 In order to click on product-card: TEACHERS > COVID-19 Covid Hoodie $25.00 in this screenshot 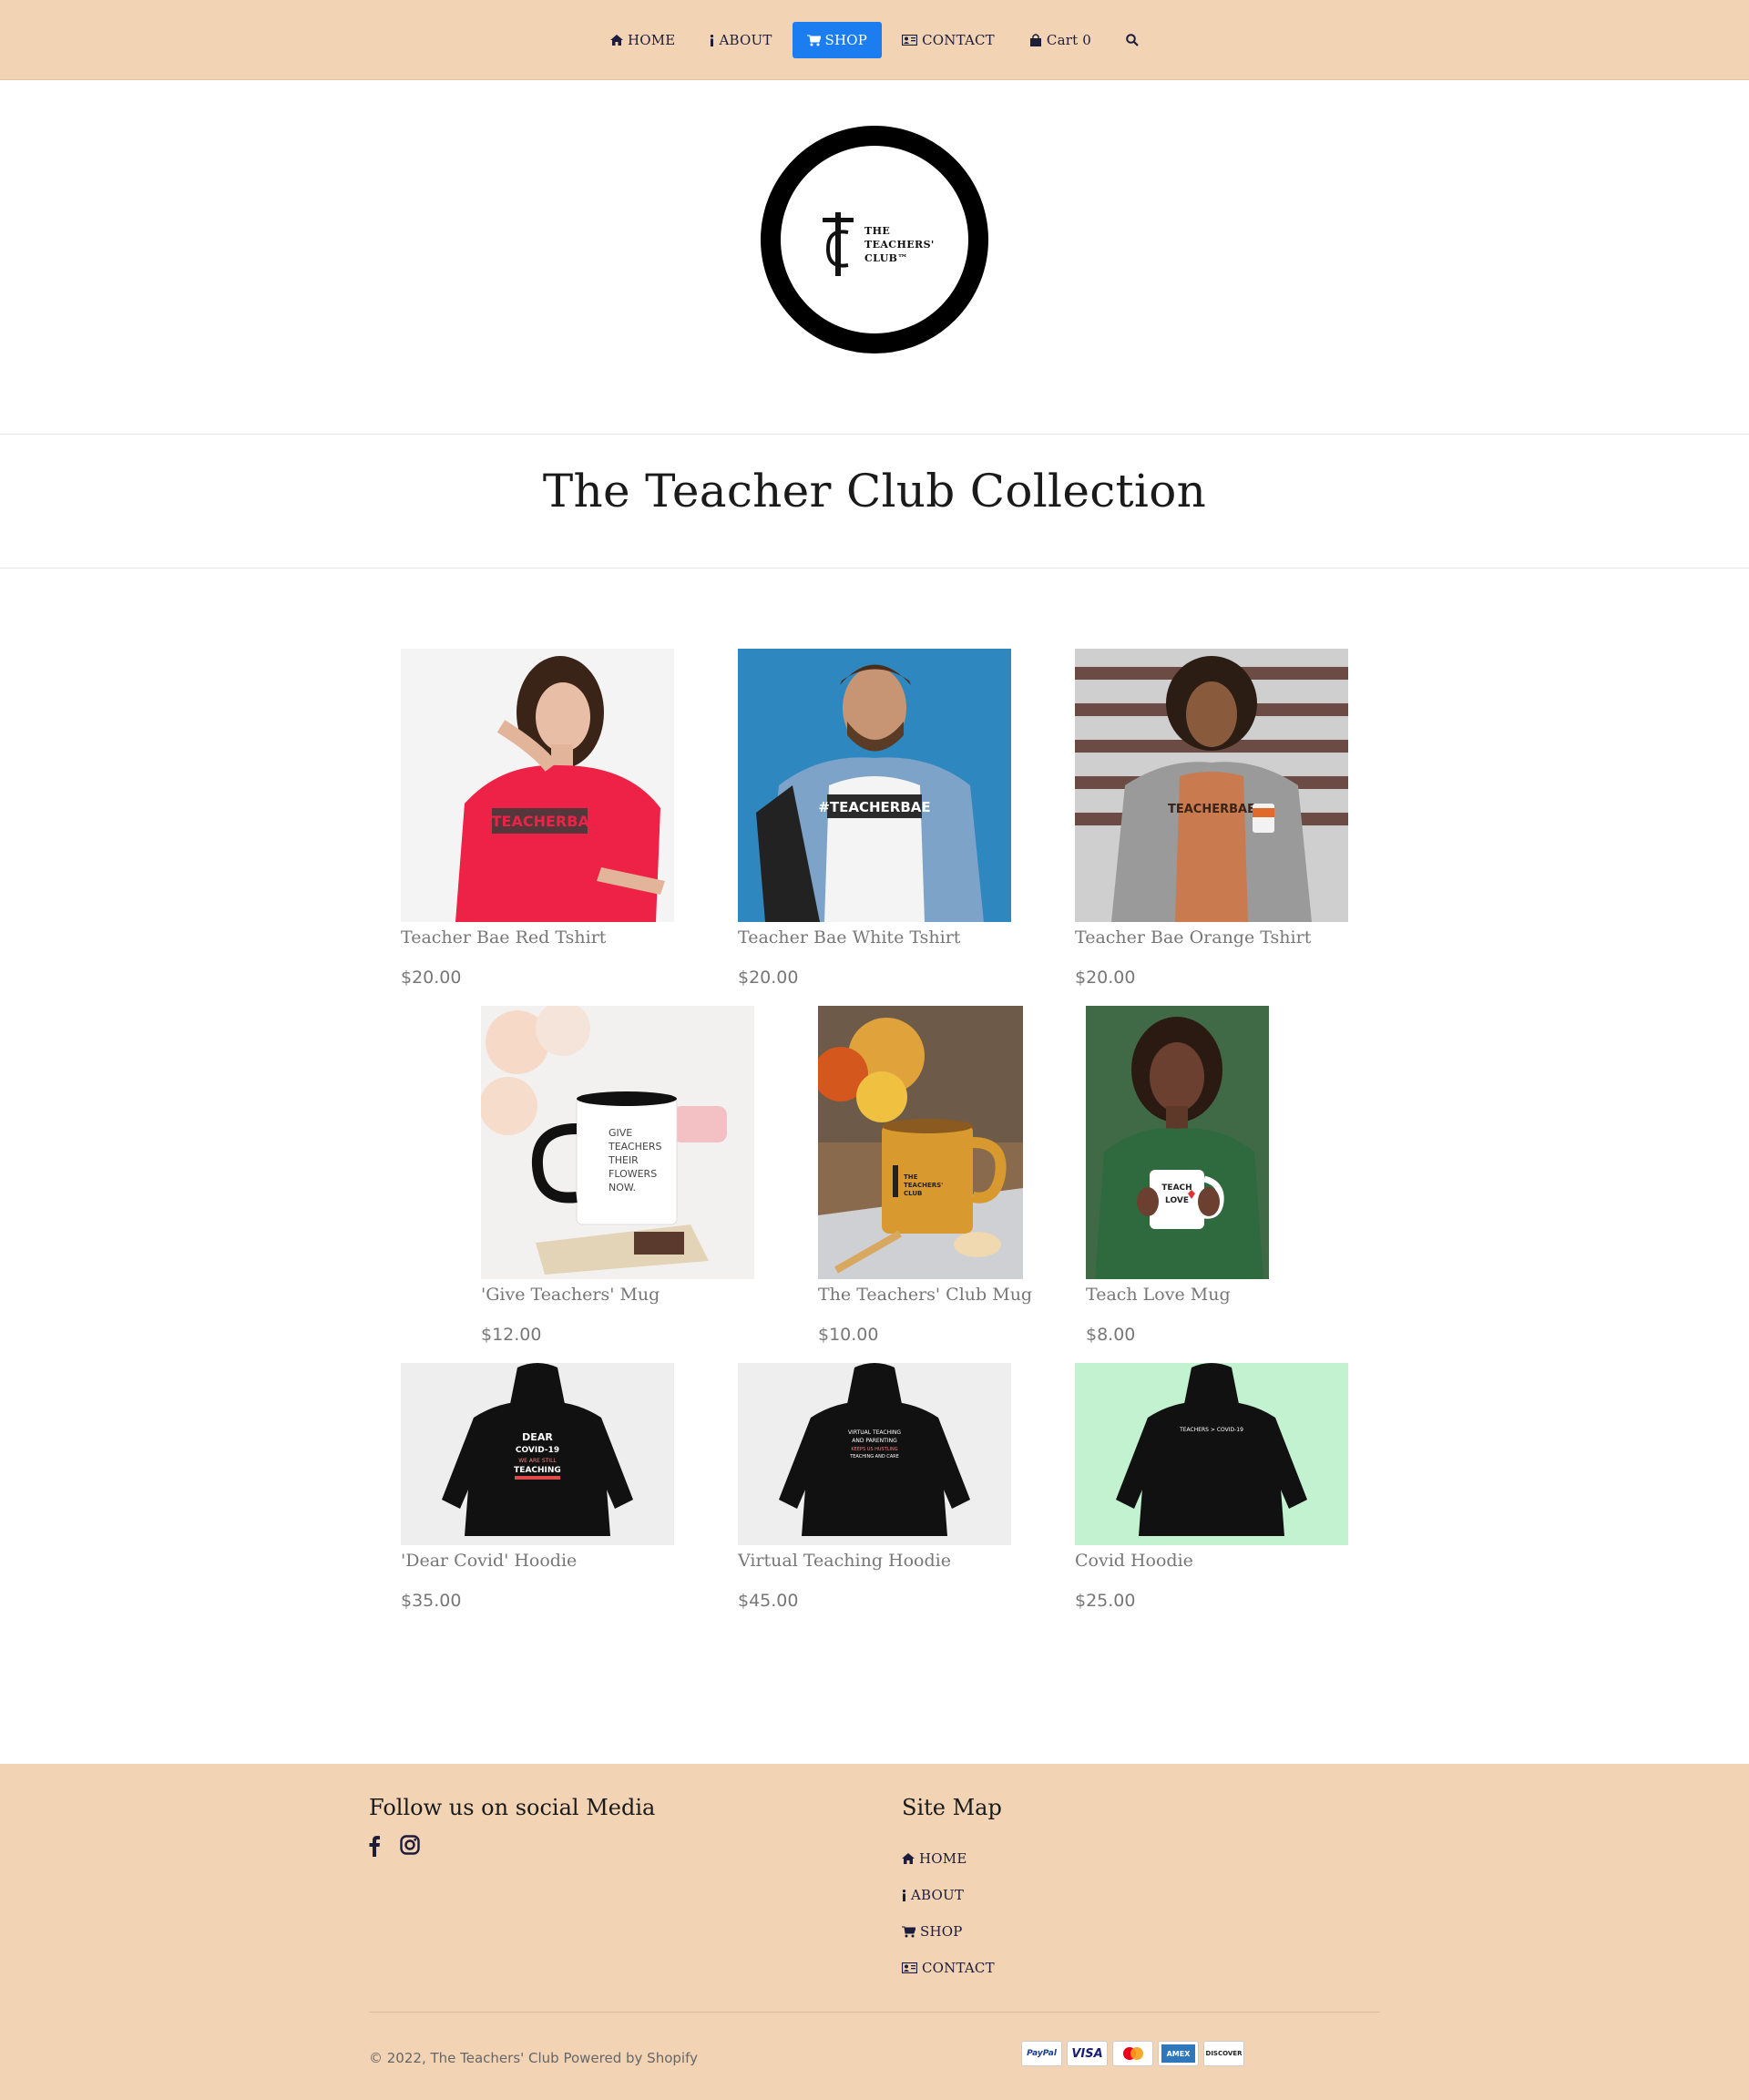, I will do `click(1211, 1487)`.